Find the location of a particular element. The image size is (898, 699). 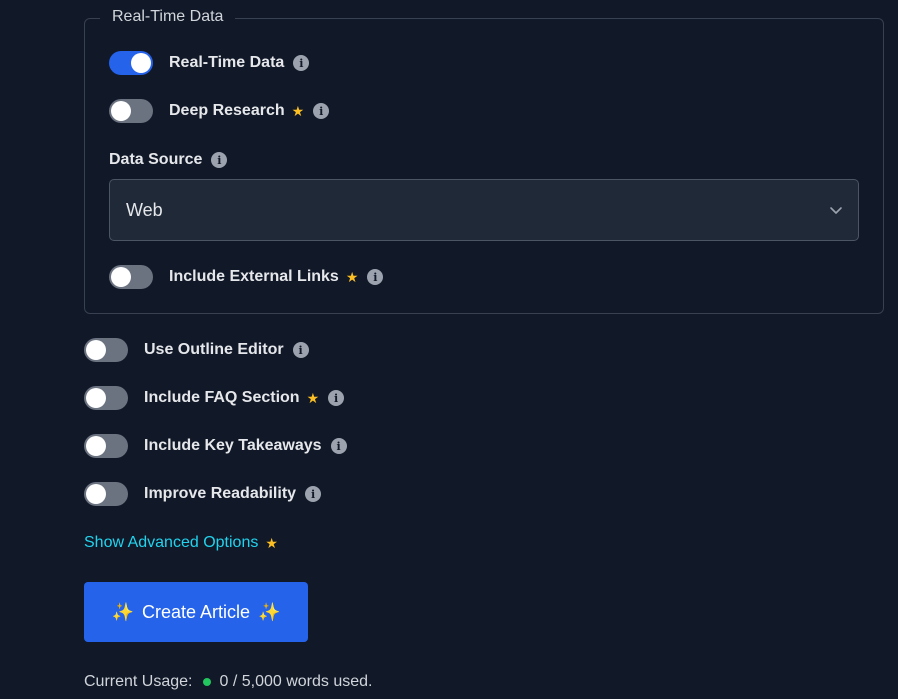

outline-editor-toggle is located at coordinates (106, 350).